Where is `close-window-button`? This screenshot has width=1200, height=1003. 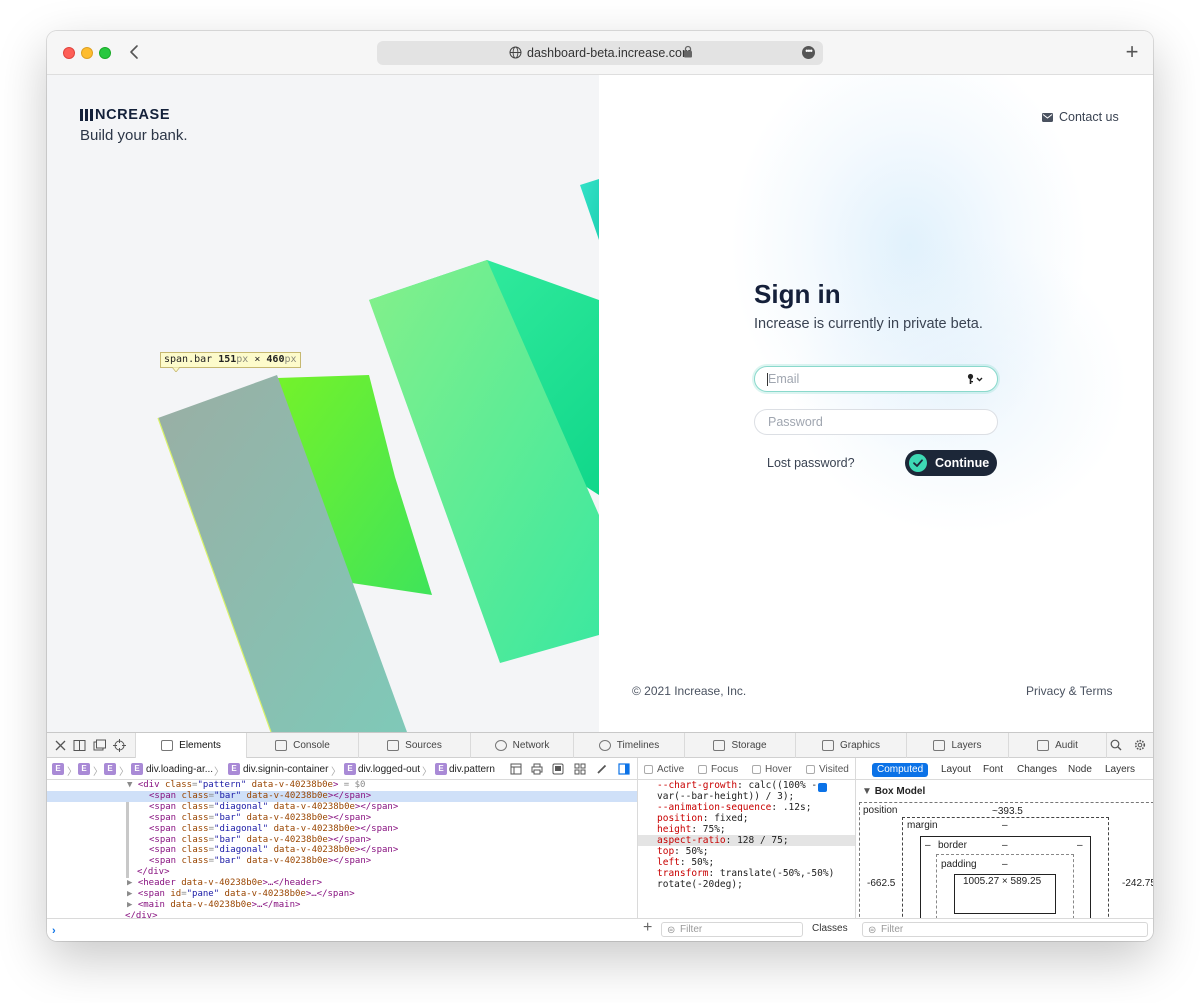 close-window-button is located at coordinates (69, 53).